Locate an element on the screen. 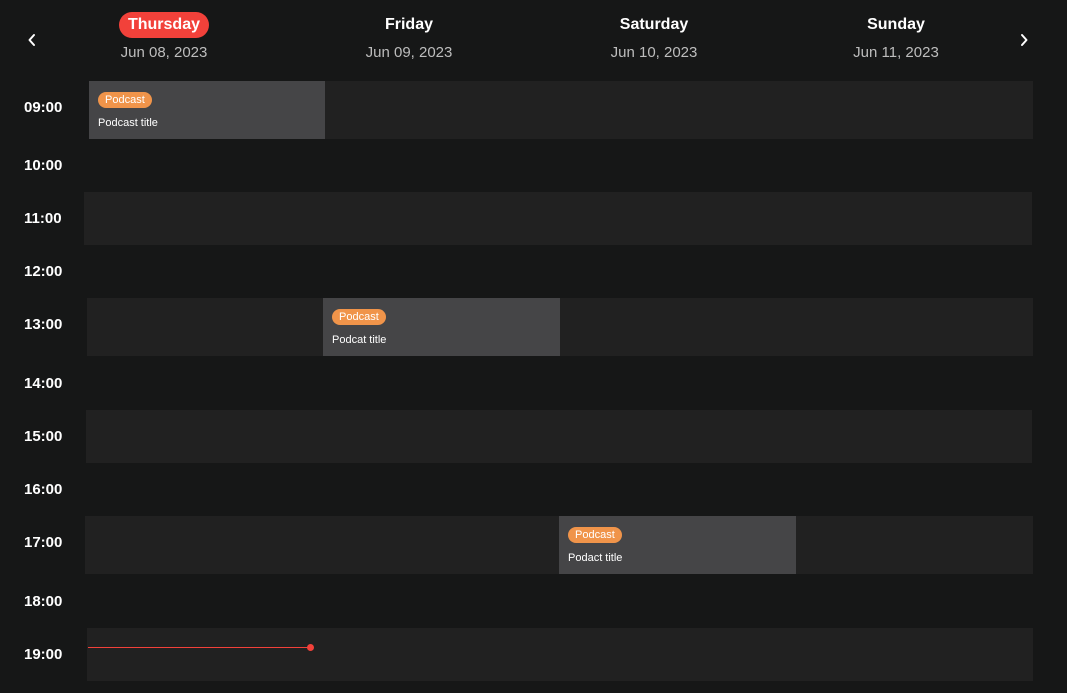 The width and height of the screenshot is (1067, 693). time-slot-row-1900 is located at coordinates (560, 654).